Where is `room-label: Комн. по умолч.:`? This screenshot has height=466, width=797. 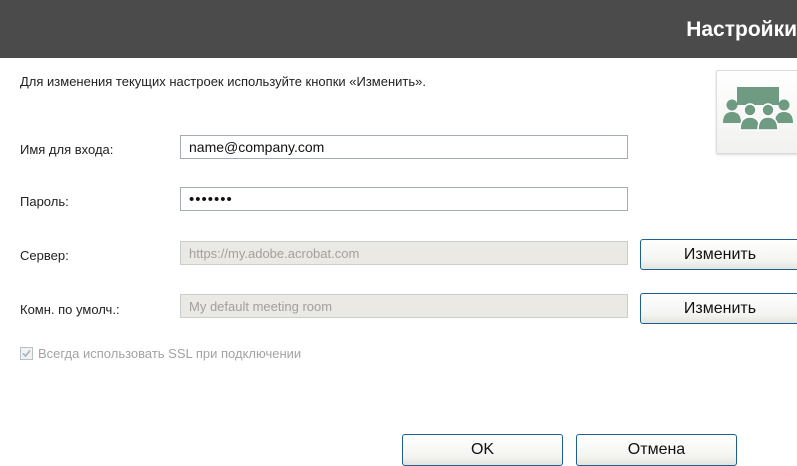 room-label: Комн. по умолч.: is located at coordinates (70, 309).